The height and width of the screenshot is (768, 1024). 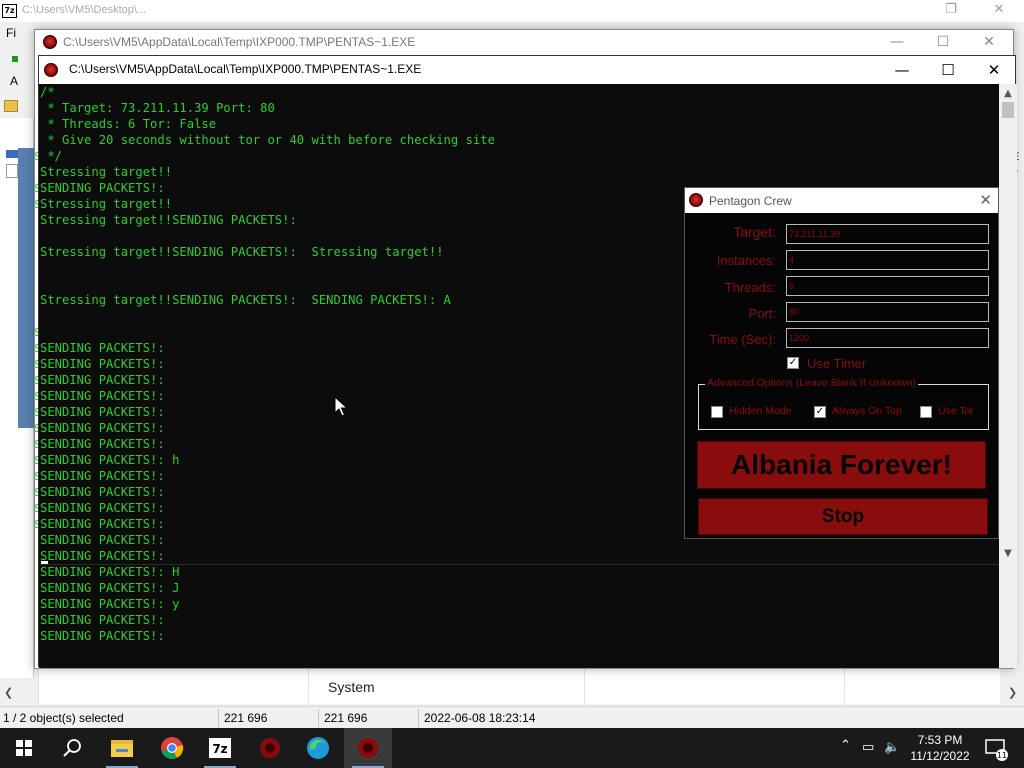 I want to click on pentagon-icon, so click(x=270, y=748).